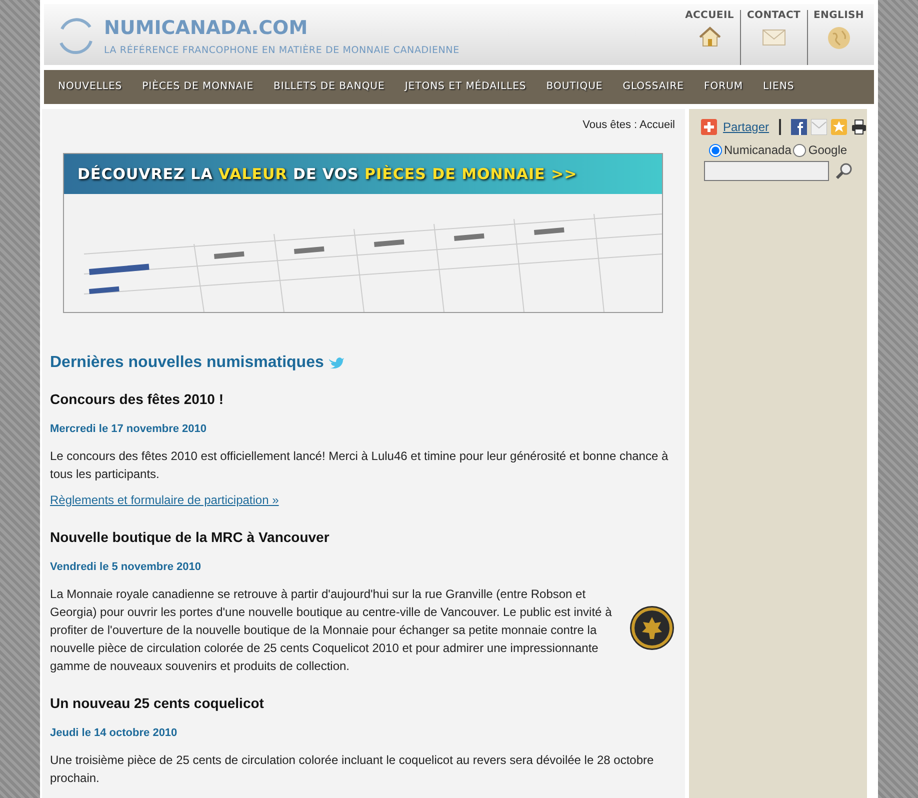 This screenshot has width=918, height=798. Describe the element at coordinates (709, 37) in the screenshot. I see `house-icon` at that location.